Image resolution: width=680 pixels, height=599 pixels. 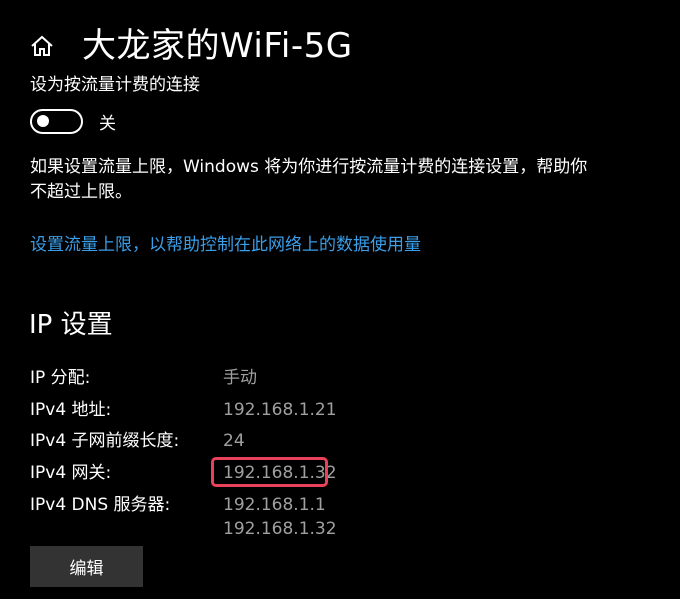 What do you see at coordinates (225, 245) in the screenshot?
I see `set-data-limit-link: 设置流量上限，以帮助控制在此网络上的数据使用量` at bounding box center [225, 245].